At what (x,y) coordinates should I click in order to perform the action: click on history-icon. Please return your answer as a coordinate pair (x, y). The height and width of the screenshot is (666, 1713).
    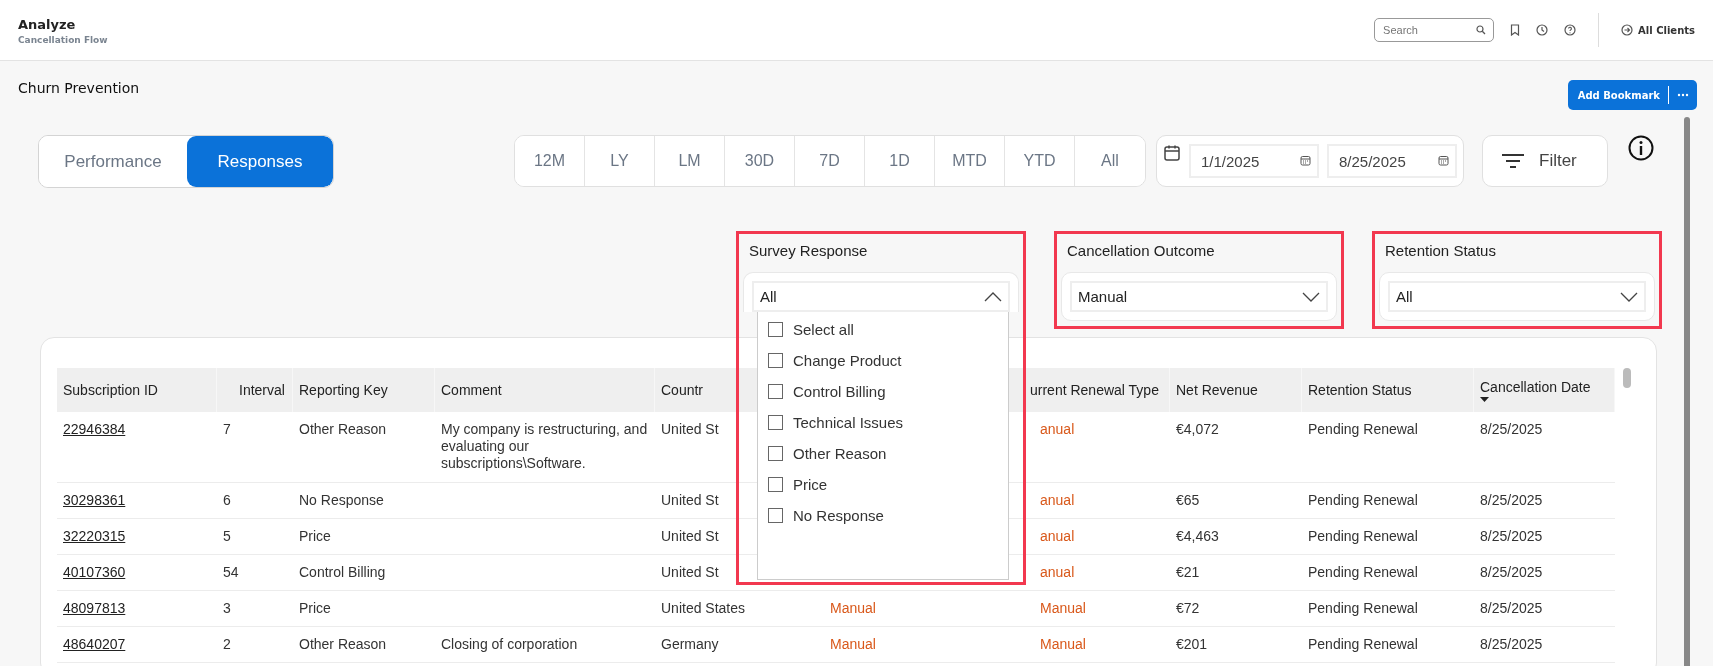
    Looking at the image, I should click on (1542, 30).